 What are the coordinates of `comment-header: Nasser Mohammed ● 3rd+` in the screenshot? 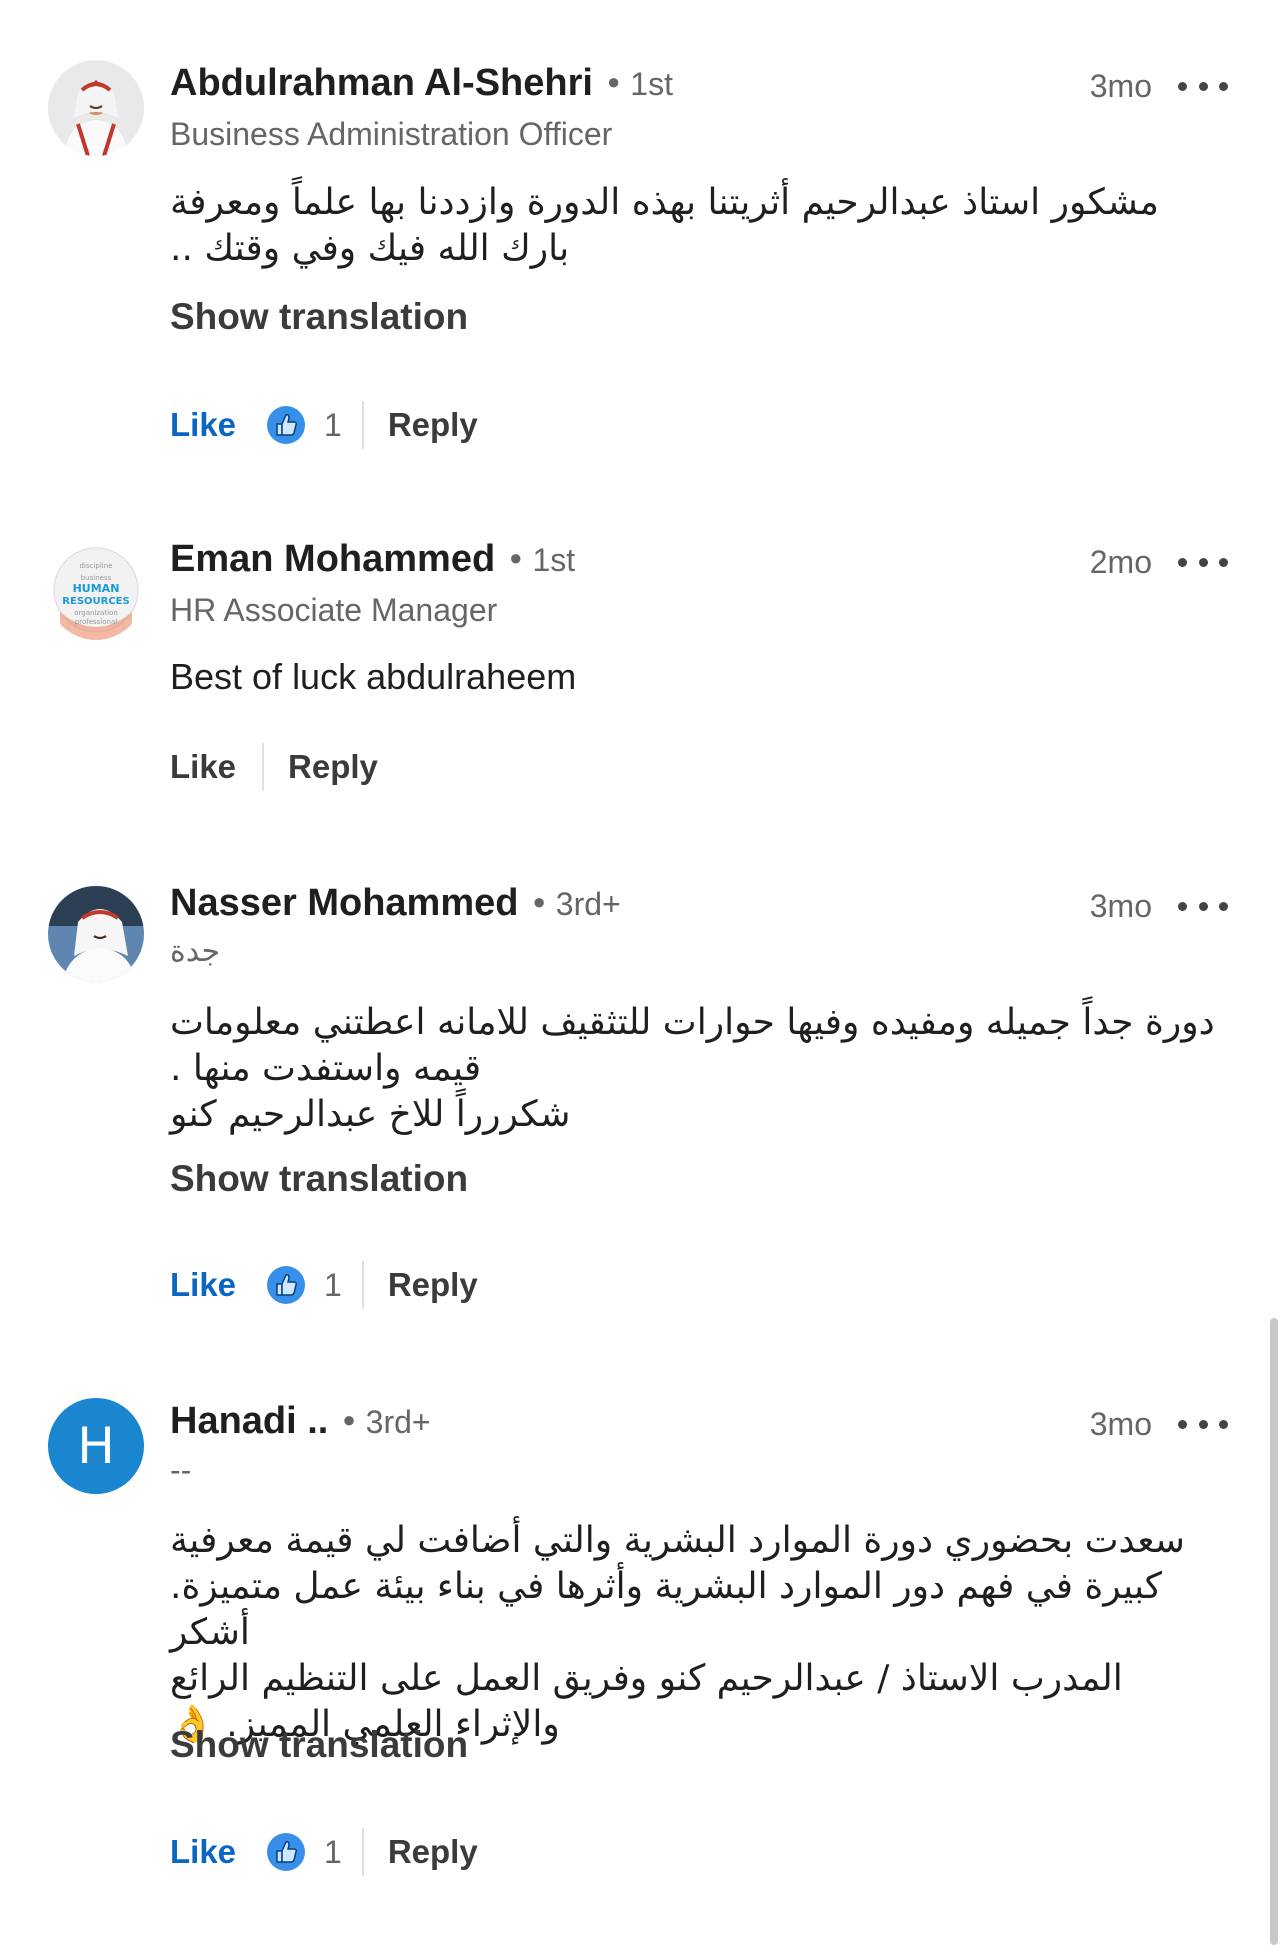 It's located at (395, 903).